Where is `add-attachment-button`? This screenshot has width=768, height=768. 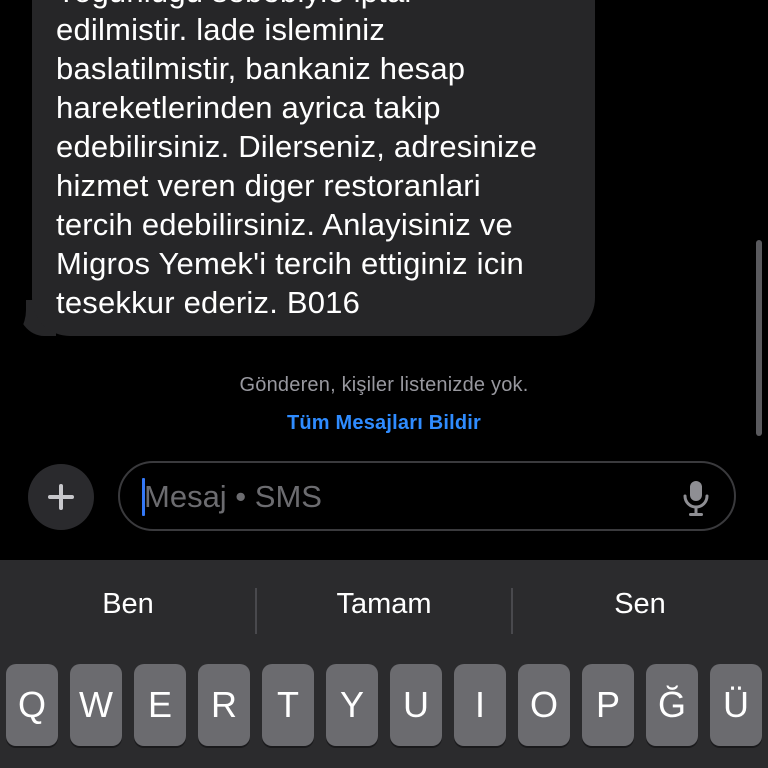 add-attachment-button is located at coordinates (61, 497).